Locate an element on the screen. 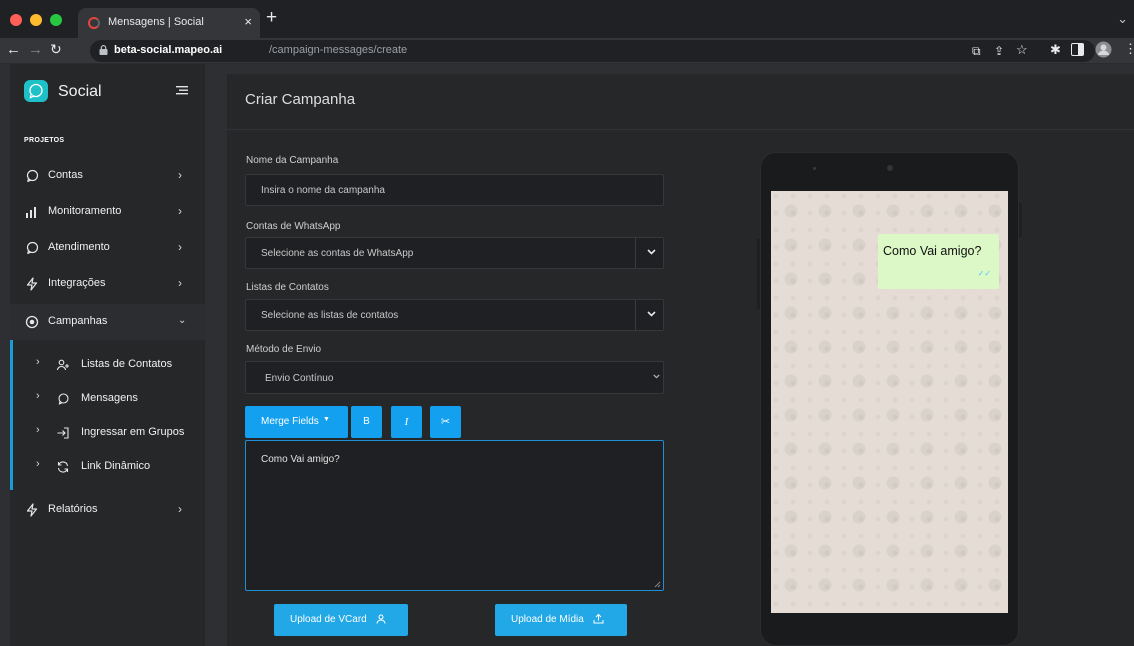 This screenshot has height=646, width=1134. back-arrow-icon: ← is located at coordinates (13, 50).